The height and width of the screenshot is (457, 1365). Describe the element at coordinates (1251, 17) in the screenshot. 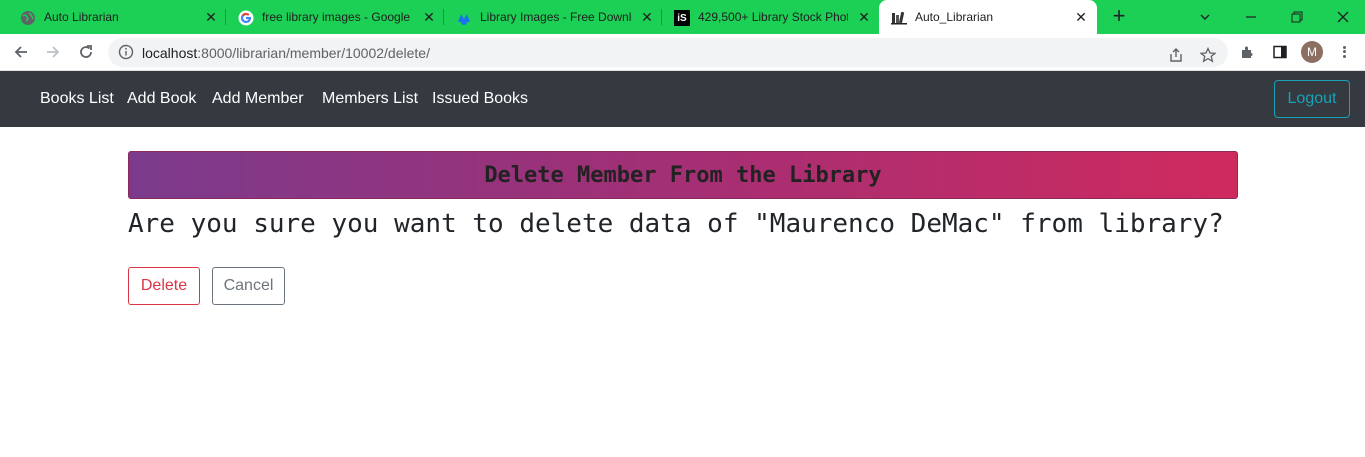

I see `minimize-icon` at that location.